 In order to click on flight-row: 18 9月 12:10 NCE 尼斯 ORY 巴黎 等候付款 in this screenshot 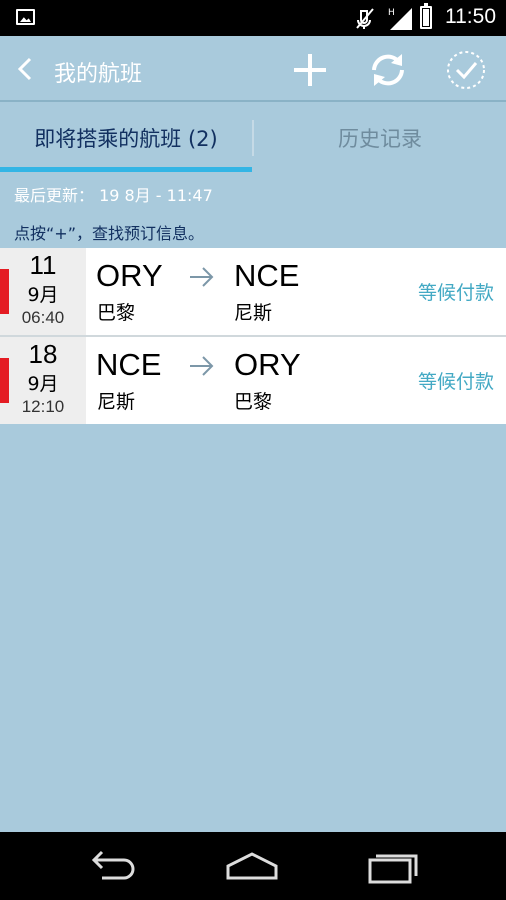, I will do `click(253, 380)`.